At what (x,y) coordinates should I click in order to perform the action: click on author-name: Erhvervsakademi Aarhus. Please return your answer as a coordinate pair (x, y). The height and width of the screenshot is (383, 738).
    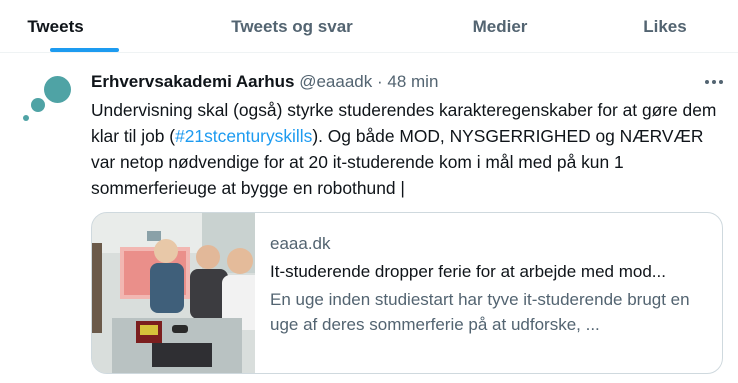
    Looking at the image, I should click on (192, 81).